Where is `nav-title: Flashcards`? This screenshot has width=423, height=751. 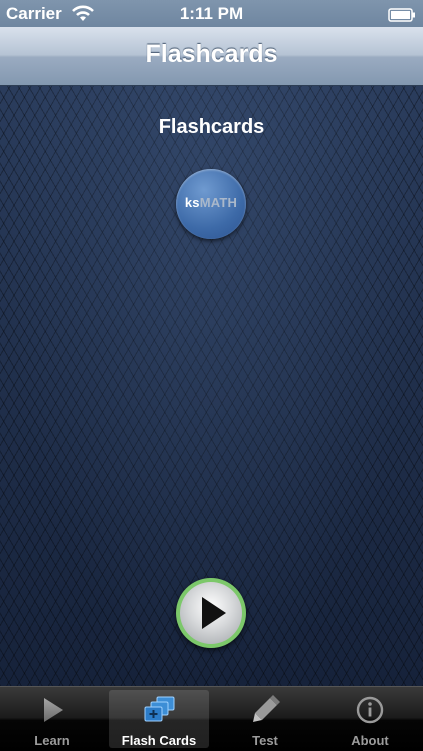
nav-title: Flashcards is located at coordinates (211, 54).